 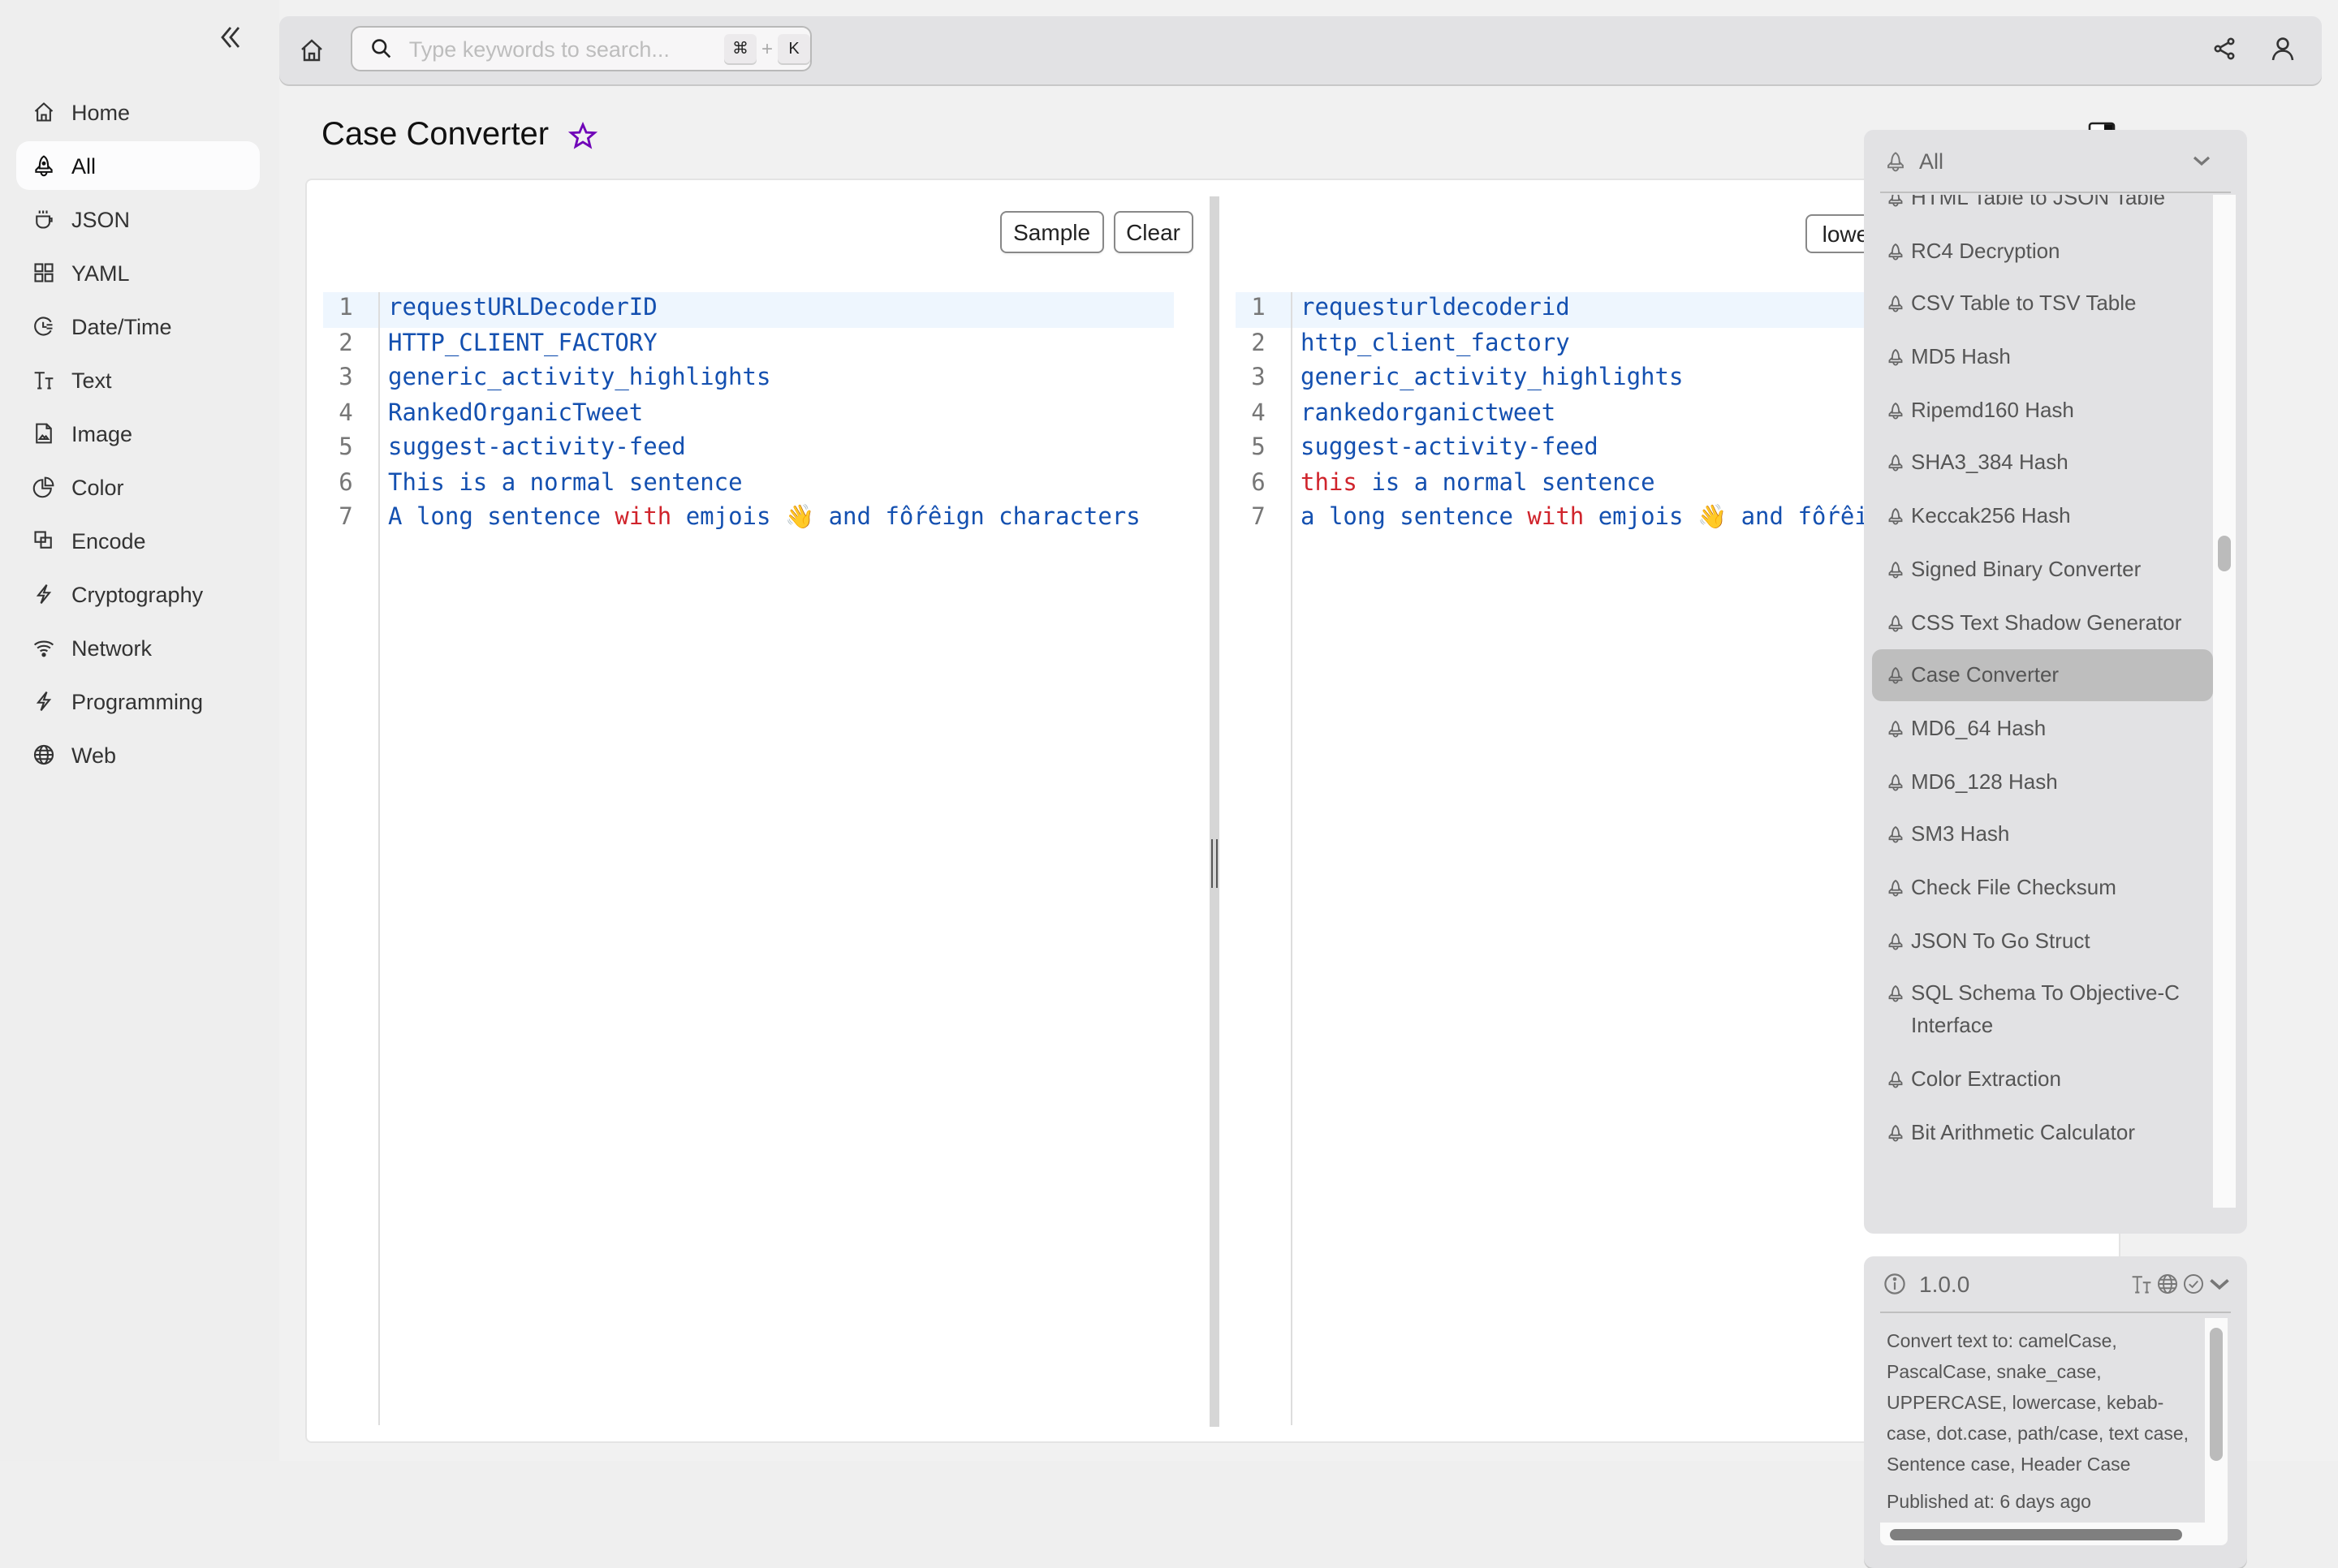 I want to click on tool-list-item: SQL Schema To Objective-C Interface, so click(x=2042, y=1010).